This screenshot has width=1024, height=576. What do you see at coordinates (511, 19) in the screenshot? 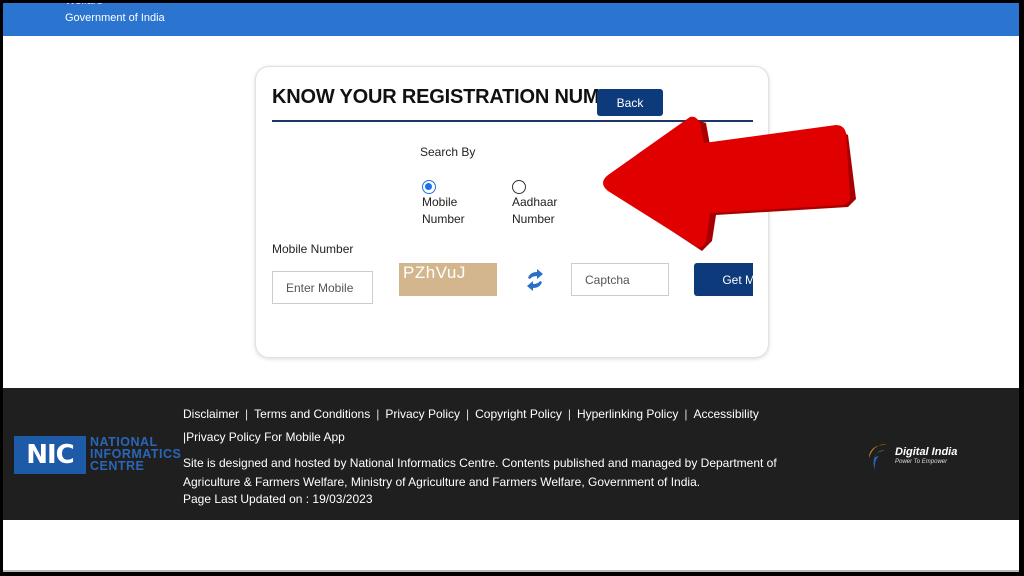
I see `header-bar: Welfare Government of India` at bounding box center [511, 19].